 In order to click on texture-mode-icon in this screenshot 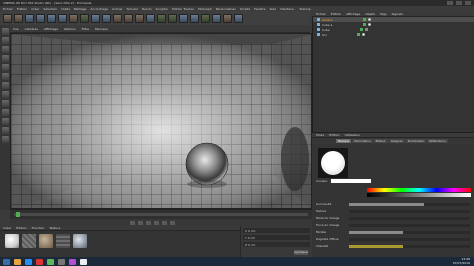, I will do `click(5, 49)`.